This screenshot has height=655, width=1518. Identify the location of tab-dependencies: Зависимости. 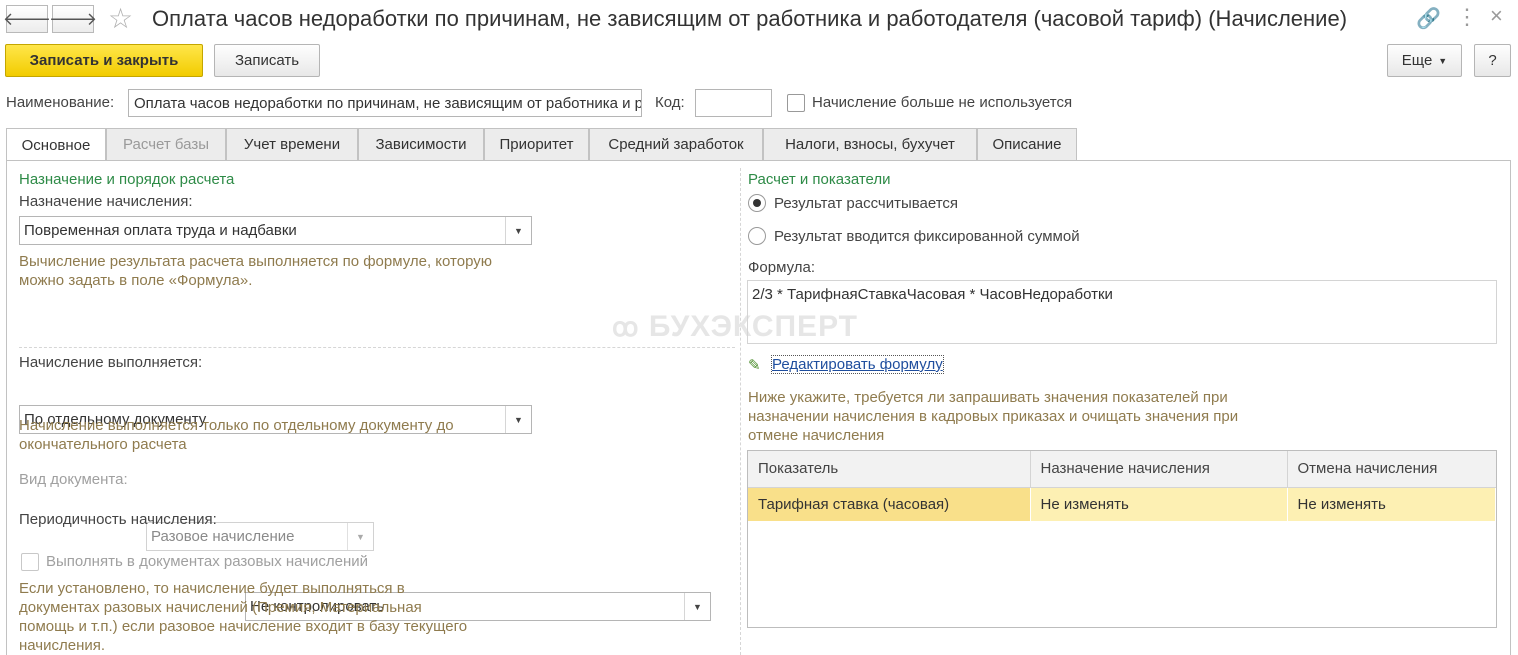
(421, 144).